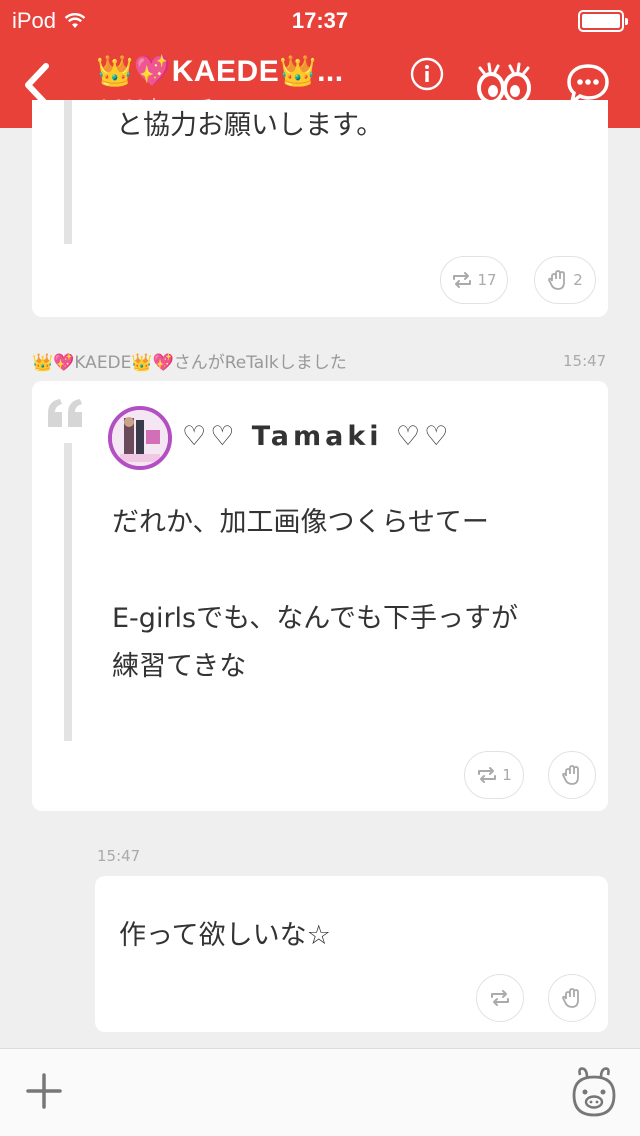 The width and height of the screenshot is (640, 1136). I want to click on retalk-button, so click(500, 998).